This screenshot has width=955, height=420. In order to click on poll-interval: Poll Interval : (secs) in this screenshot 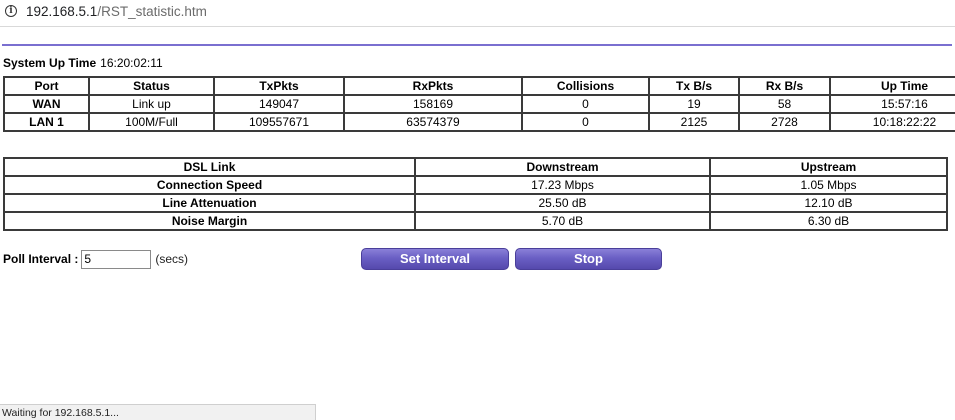, I will do `click(95, 259)`.